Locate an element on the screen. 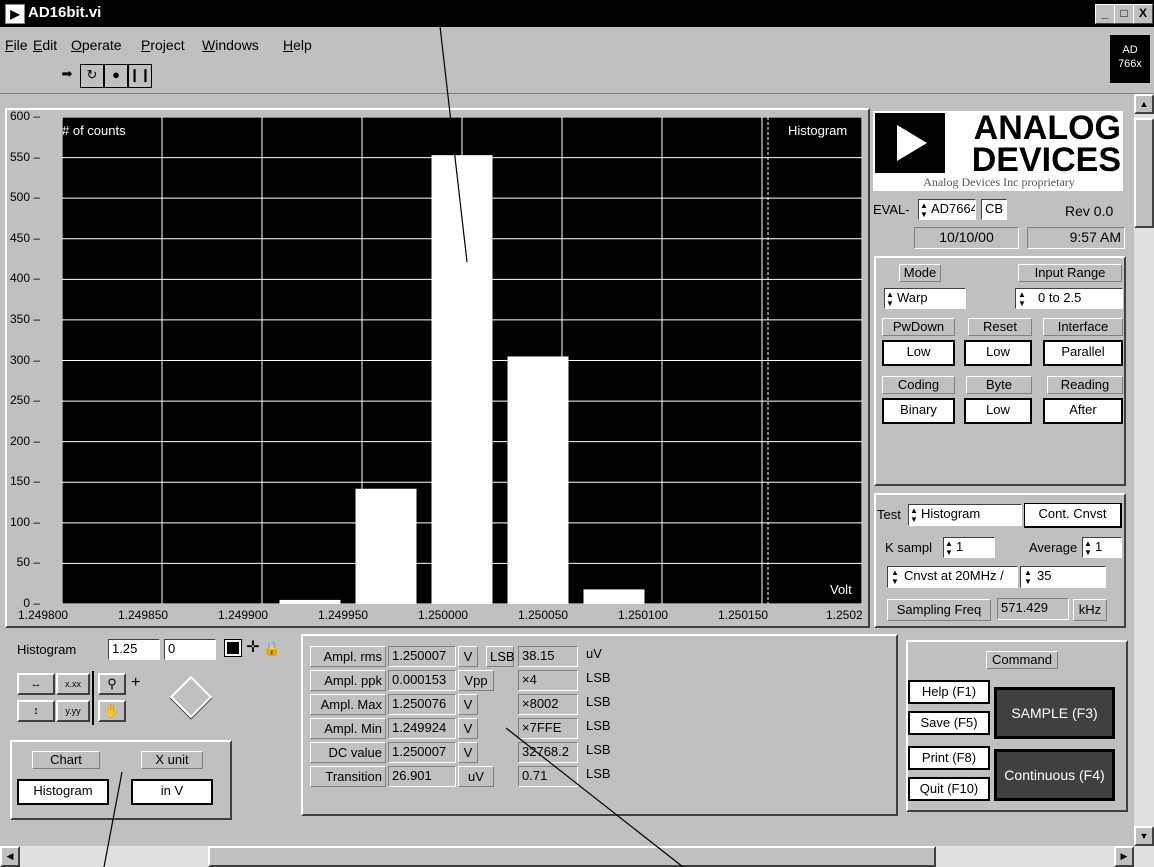  menu-edit: Edit is located at coordinates (45, 45).